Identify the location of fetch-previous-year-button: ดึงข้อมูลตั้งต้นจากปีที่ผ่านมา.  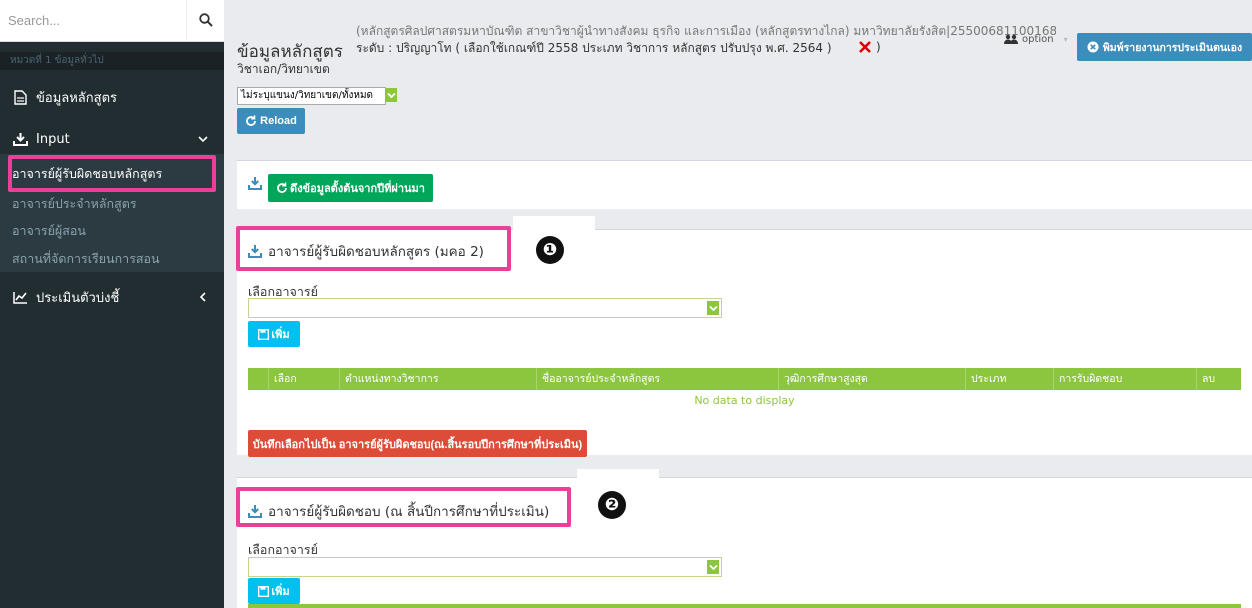
(350, 188).